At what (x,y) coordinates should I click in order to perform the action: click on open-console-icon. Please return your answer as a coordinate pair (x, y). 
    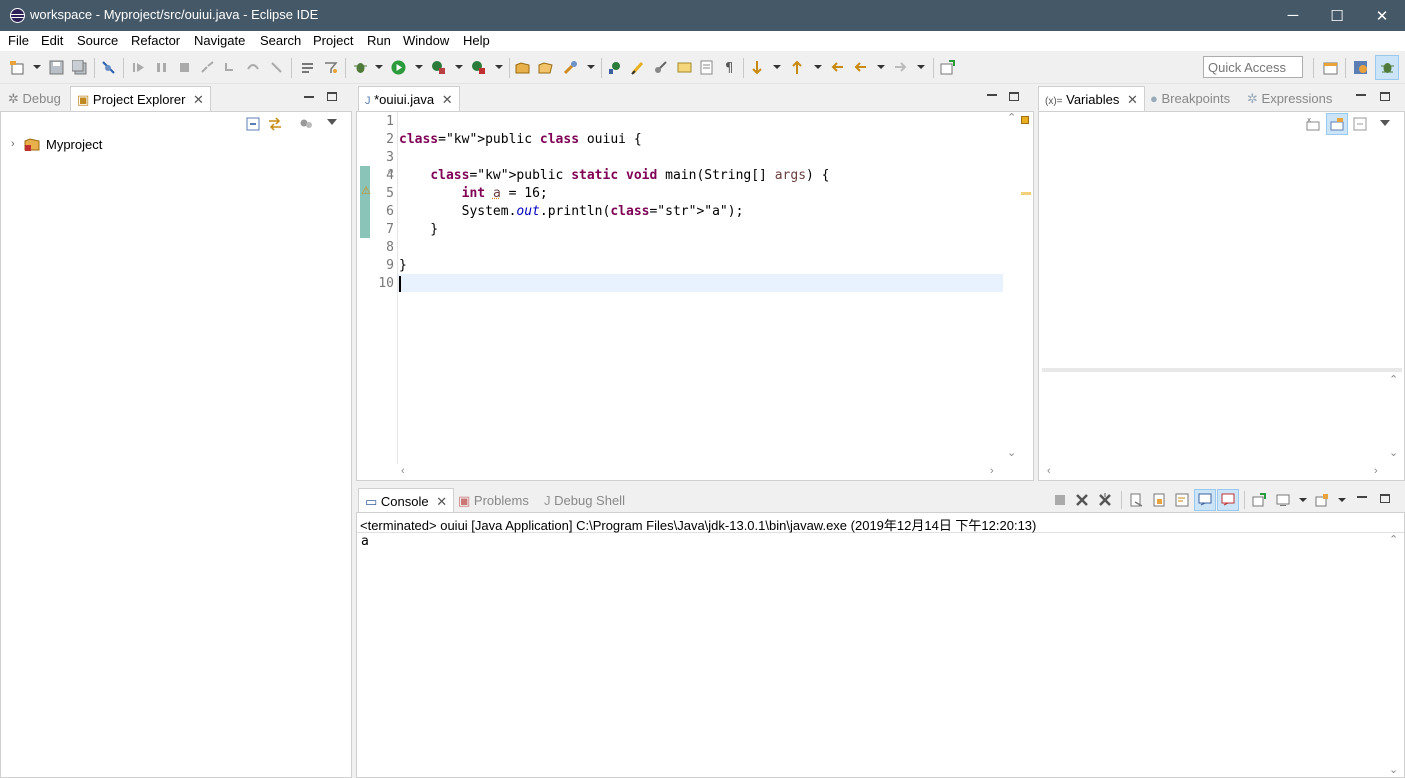
    Looking at the image, I should click on (1322, 500).